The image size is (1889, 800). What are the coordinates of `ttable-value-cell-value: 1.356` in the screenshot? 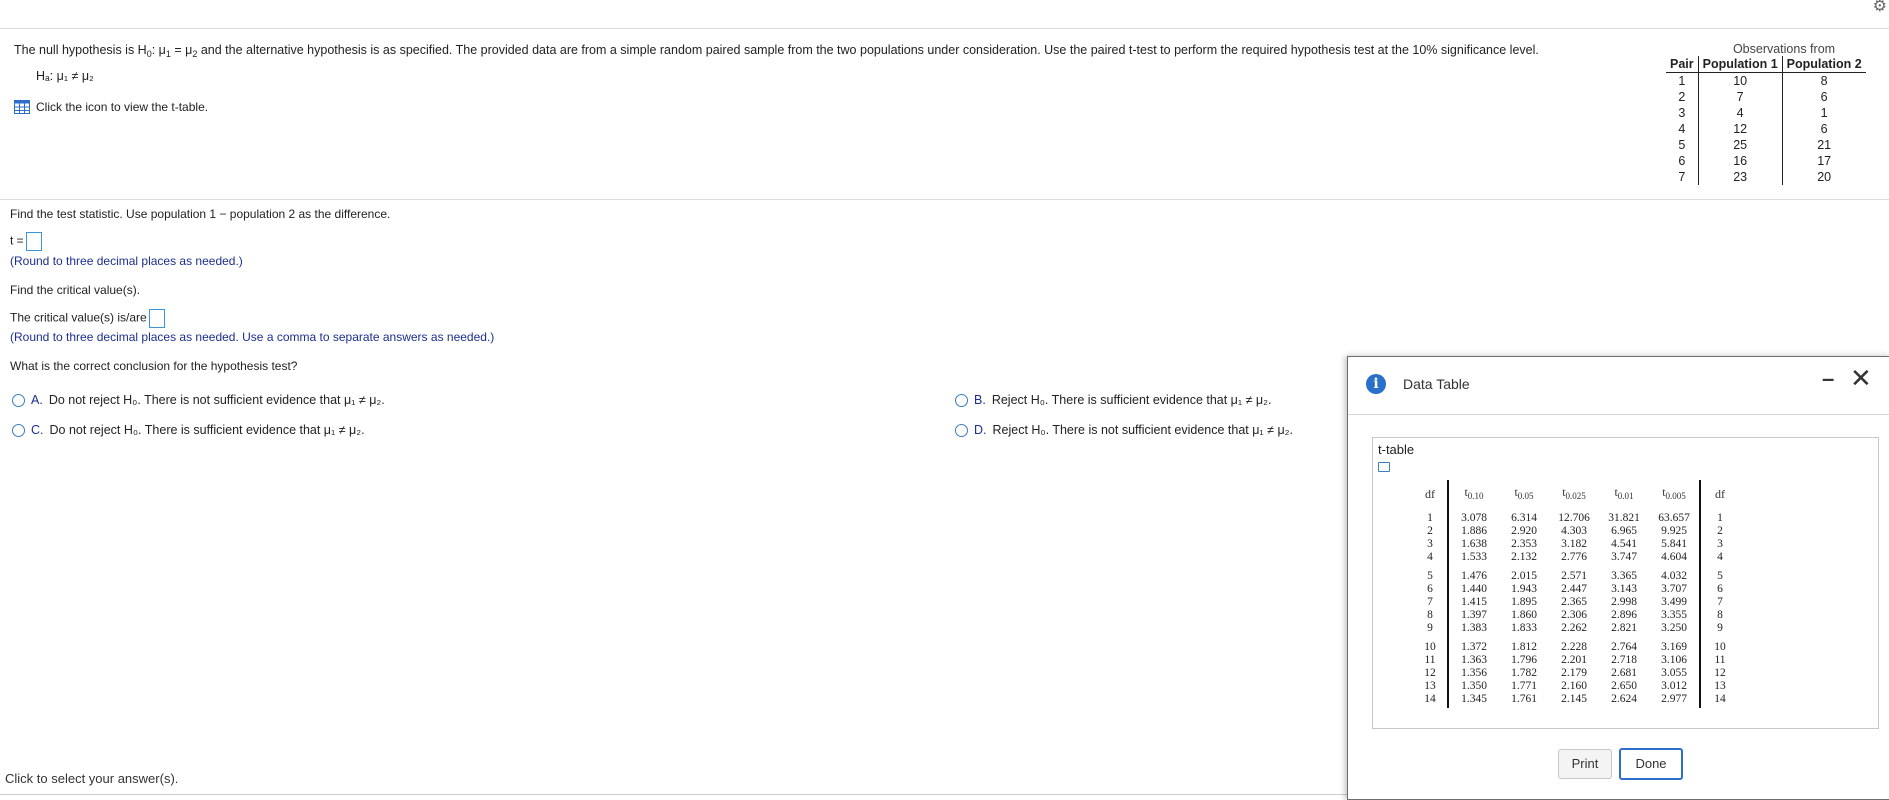 It's located at (1474, 673).